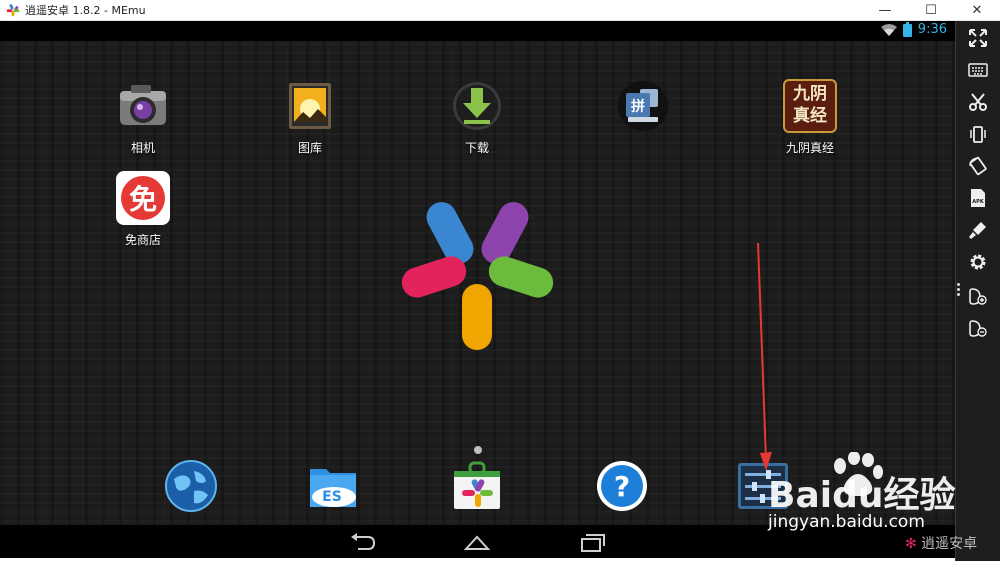  I want to click on keyboard-button, so click(978, 70).